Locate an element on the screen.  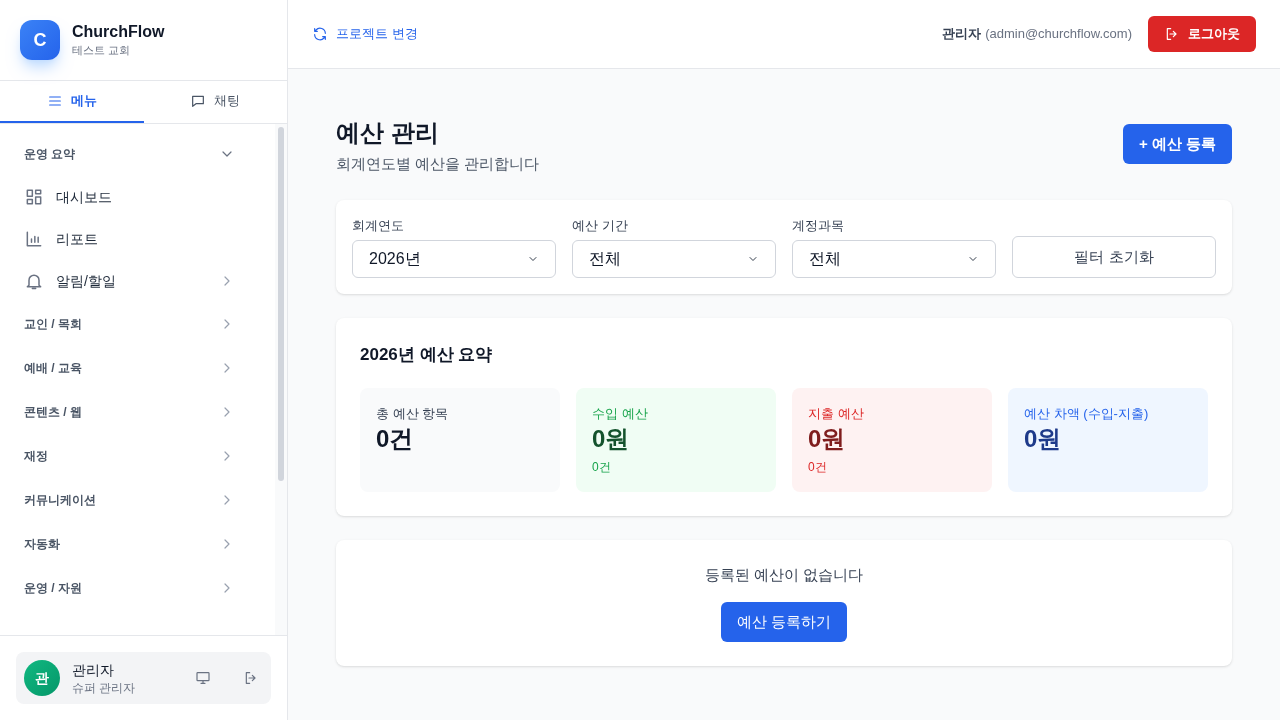
stat-label: 예산 차액 (수입-지출) is located at coordinates (1087, 413).